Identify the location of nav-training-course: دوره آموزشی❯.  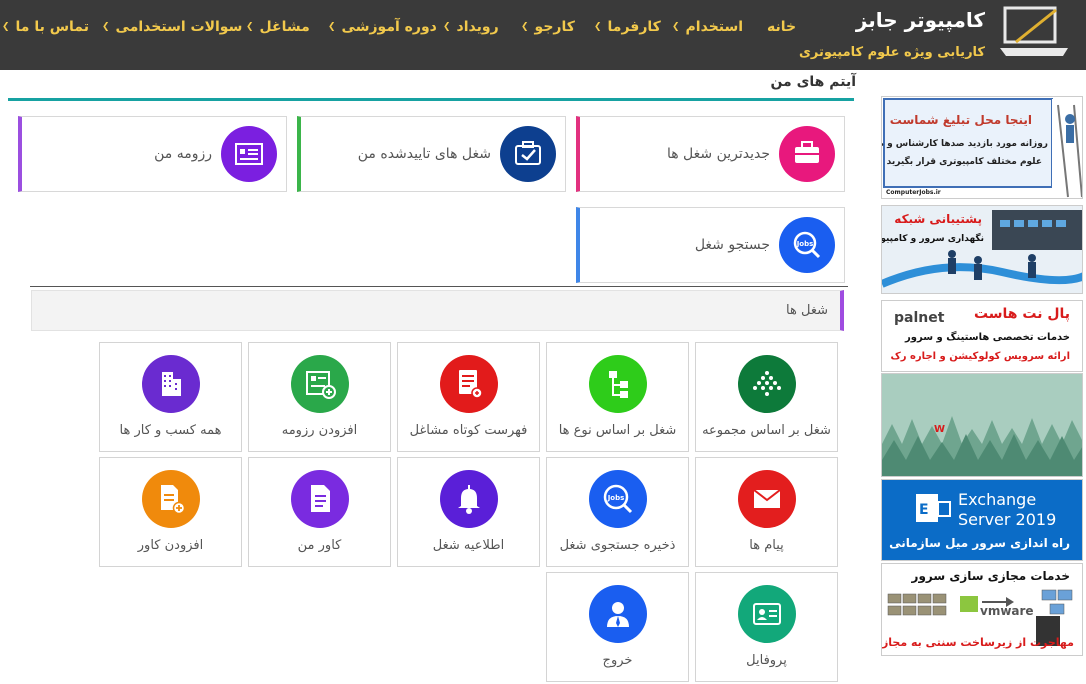
(382, 27).